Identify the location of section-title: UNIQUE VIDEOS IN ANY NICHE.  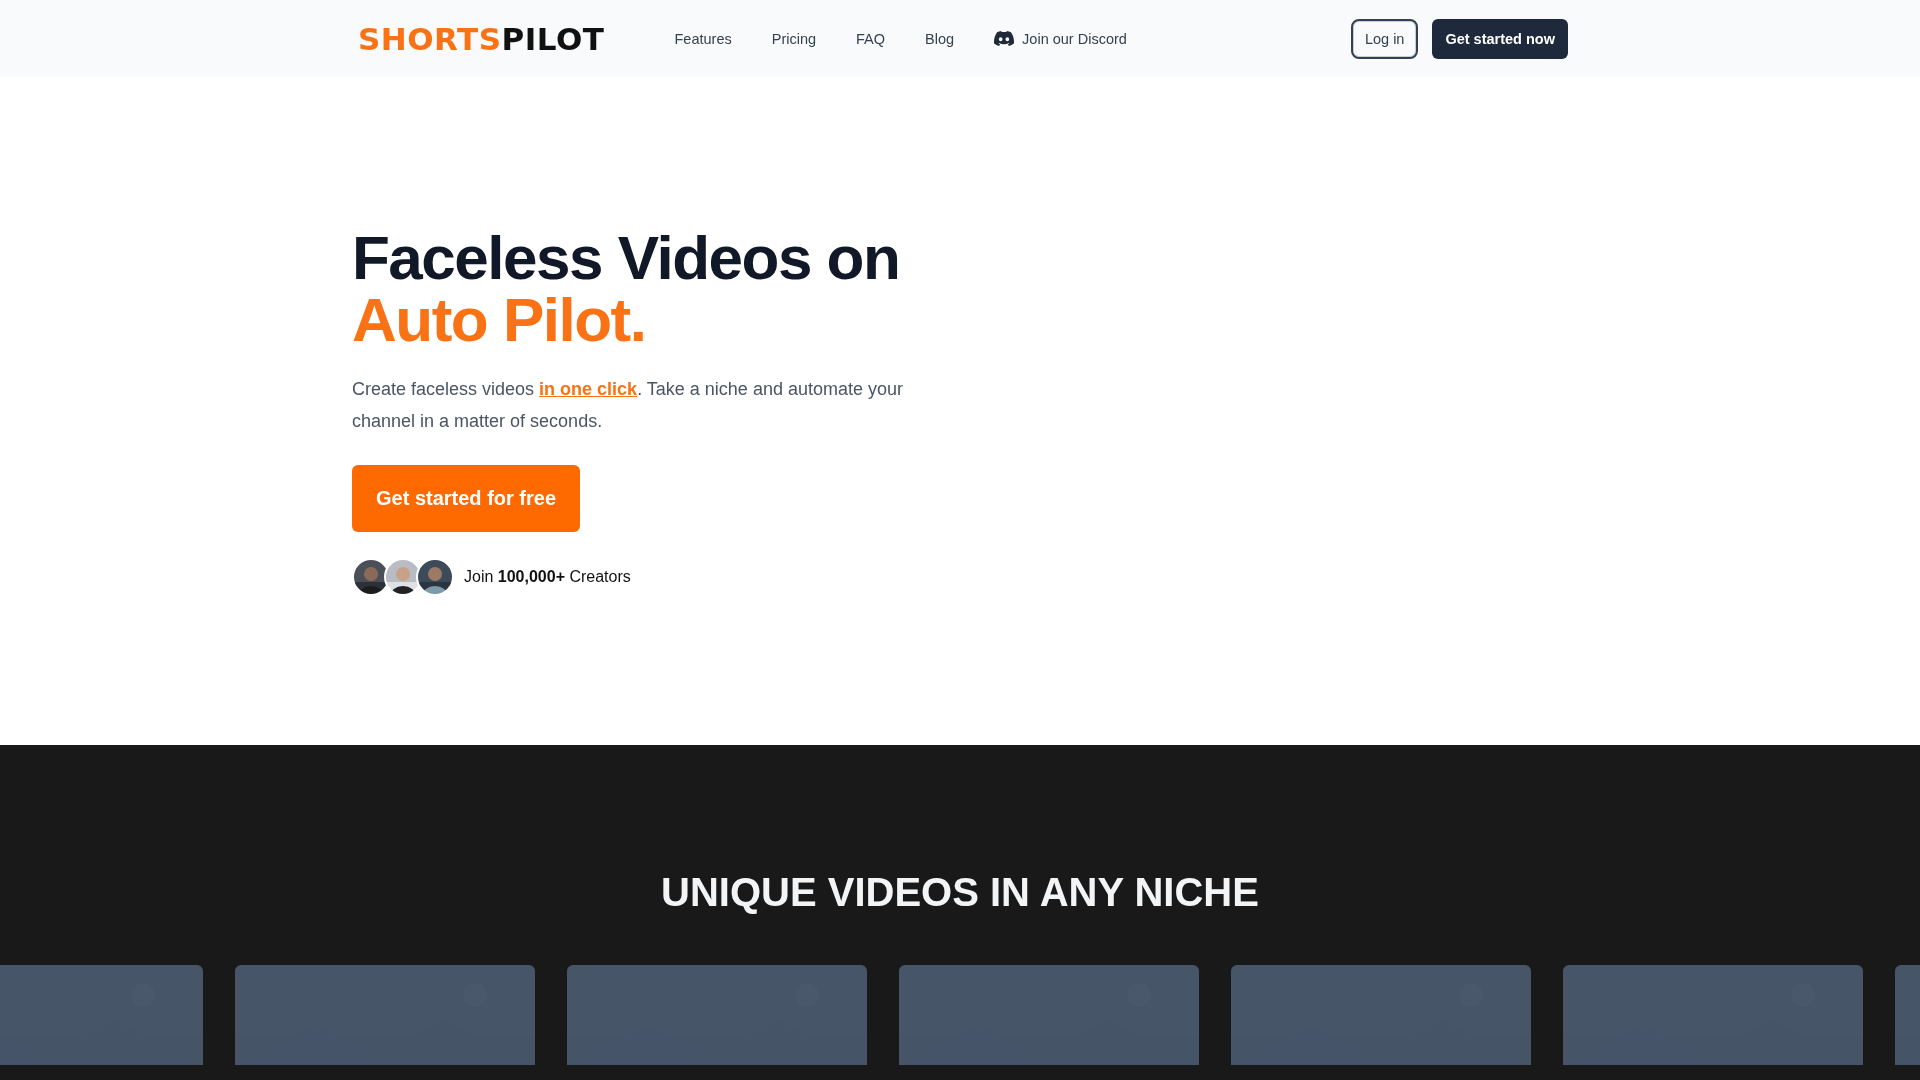
(960, 892).